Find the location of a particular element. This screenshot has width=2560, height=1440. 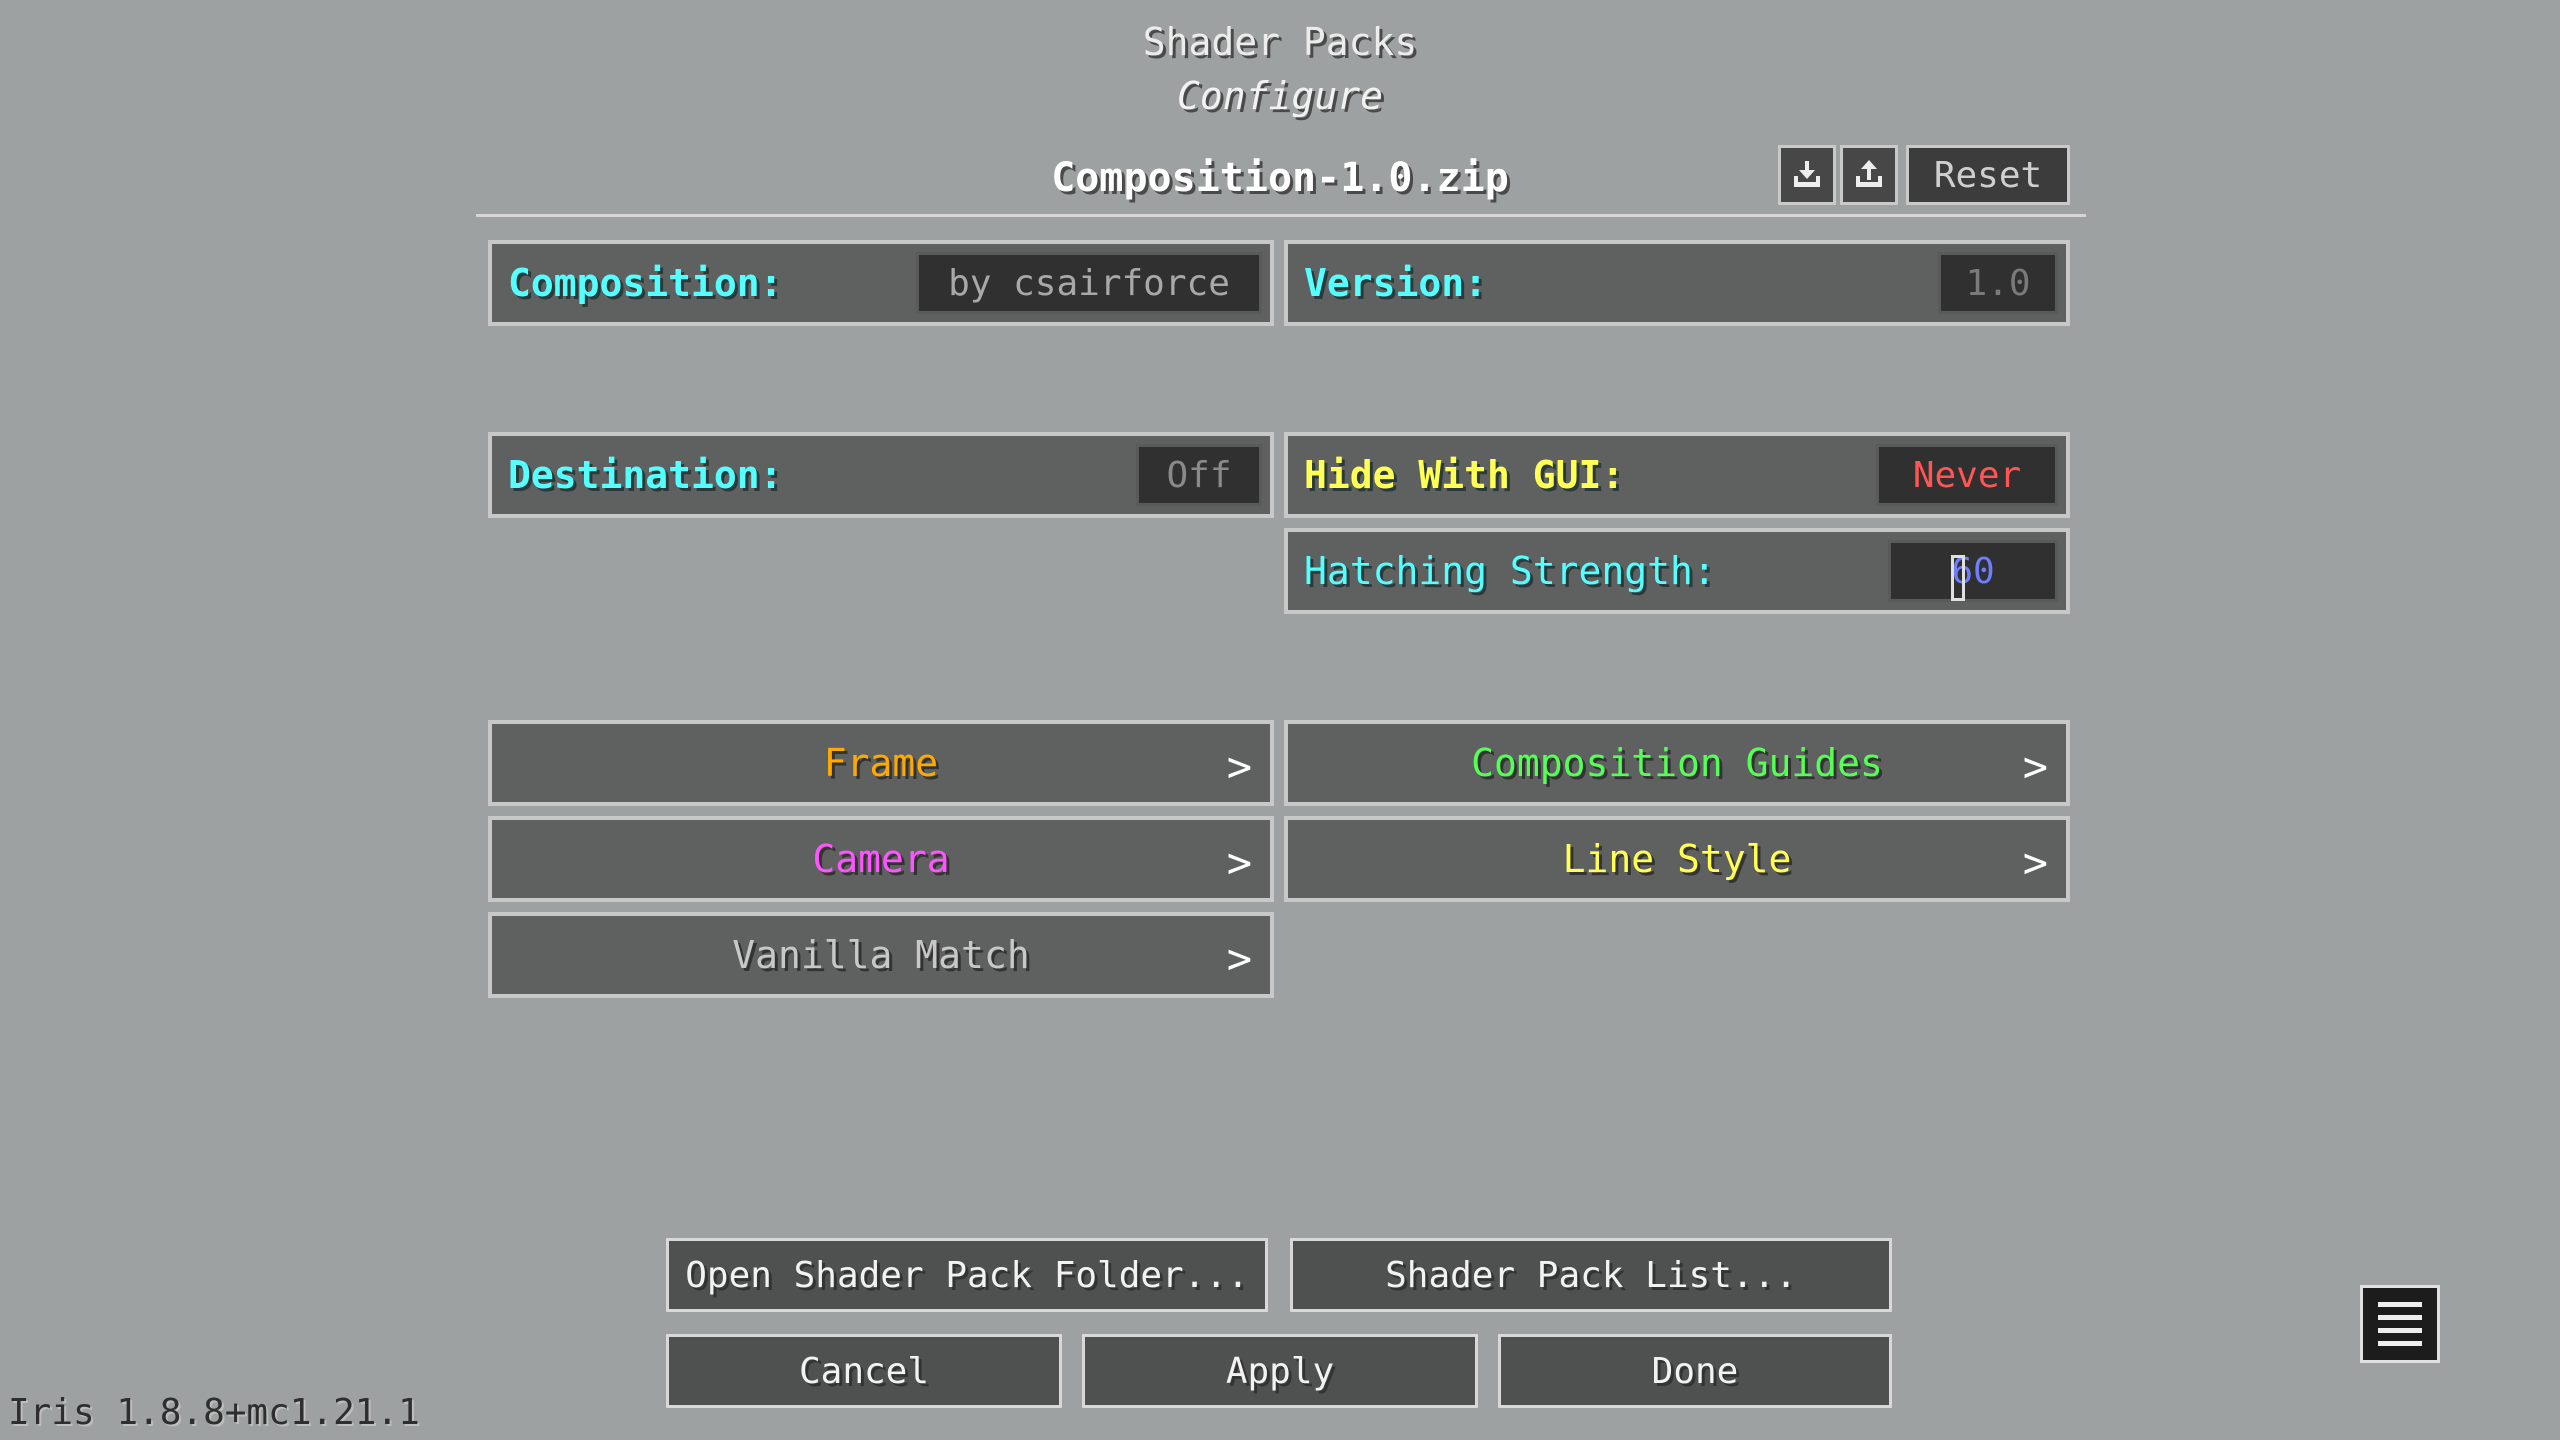

camera-menu-button: Camera > is located at coordinates (881, 859).